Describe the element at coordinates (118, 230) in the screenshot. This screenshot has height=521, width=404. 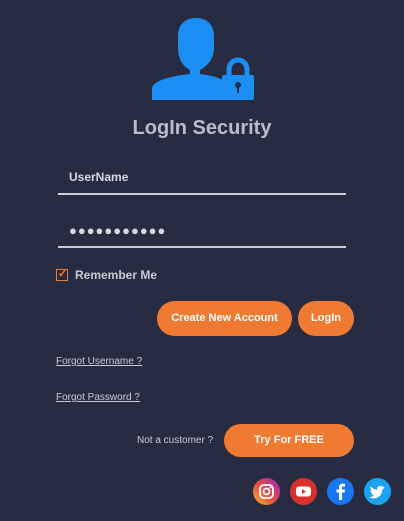
I see `password-value: ●●●●●●●●●●●` at that location.